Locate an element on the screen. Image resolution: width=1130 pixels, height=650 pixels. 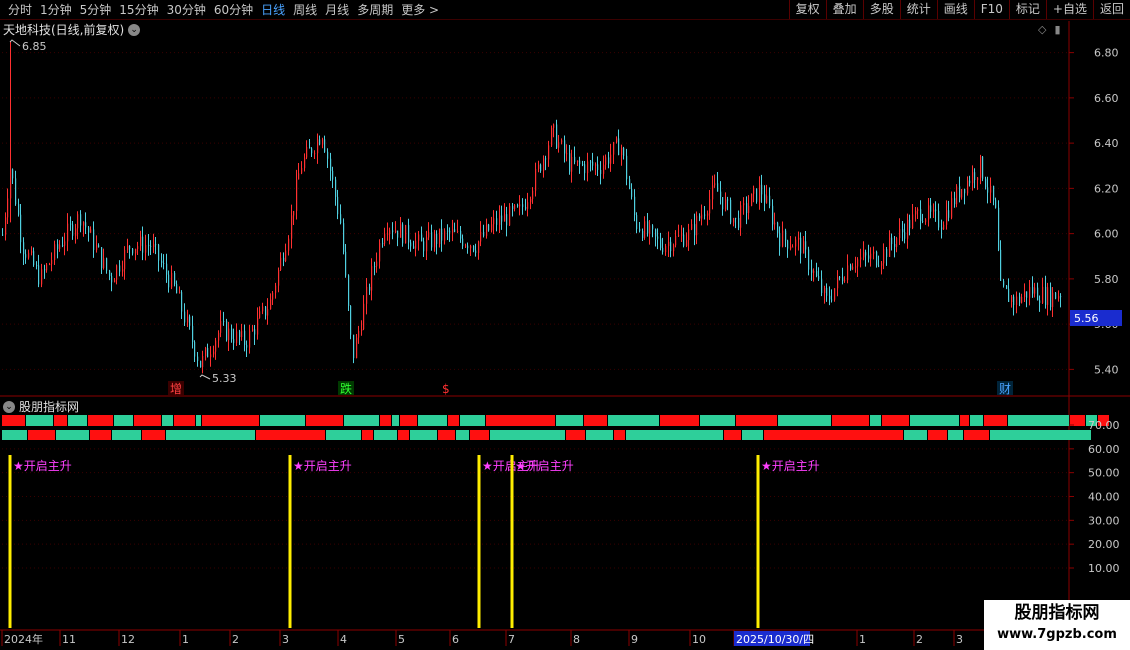
diamond-icon: ◇ is located at coordinates (1042, 29).